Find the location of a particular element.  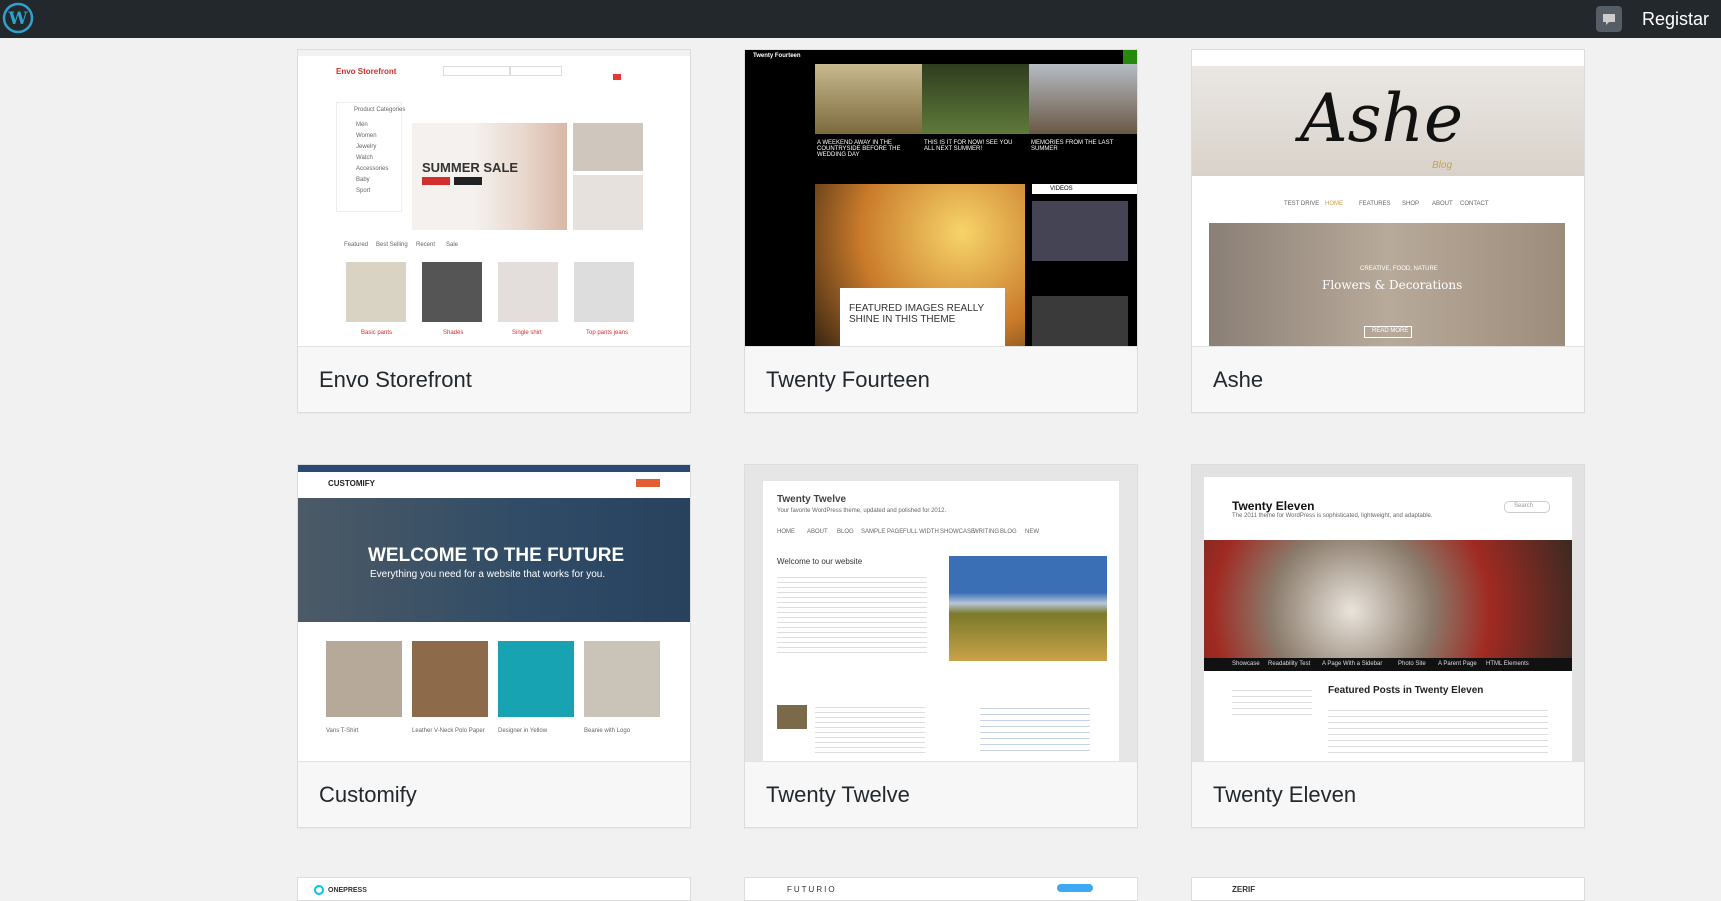

theme-card-futurio: FUTURIO is located at coordinates (941, 889).